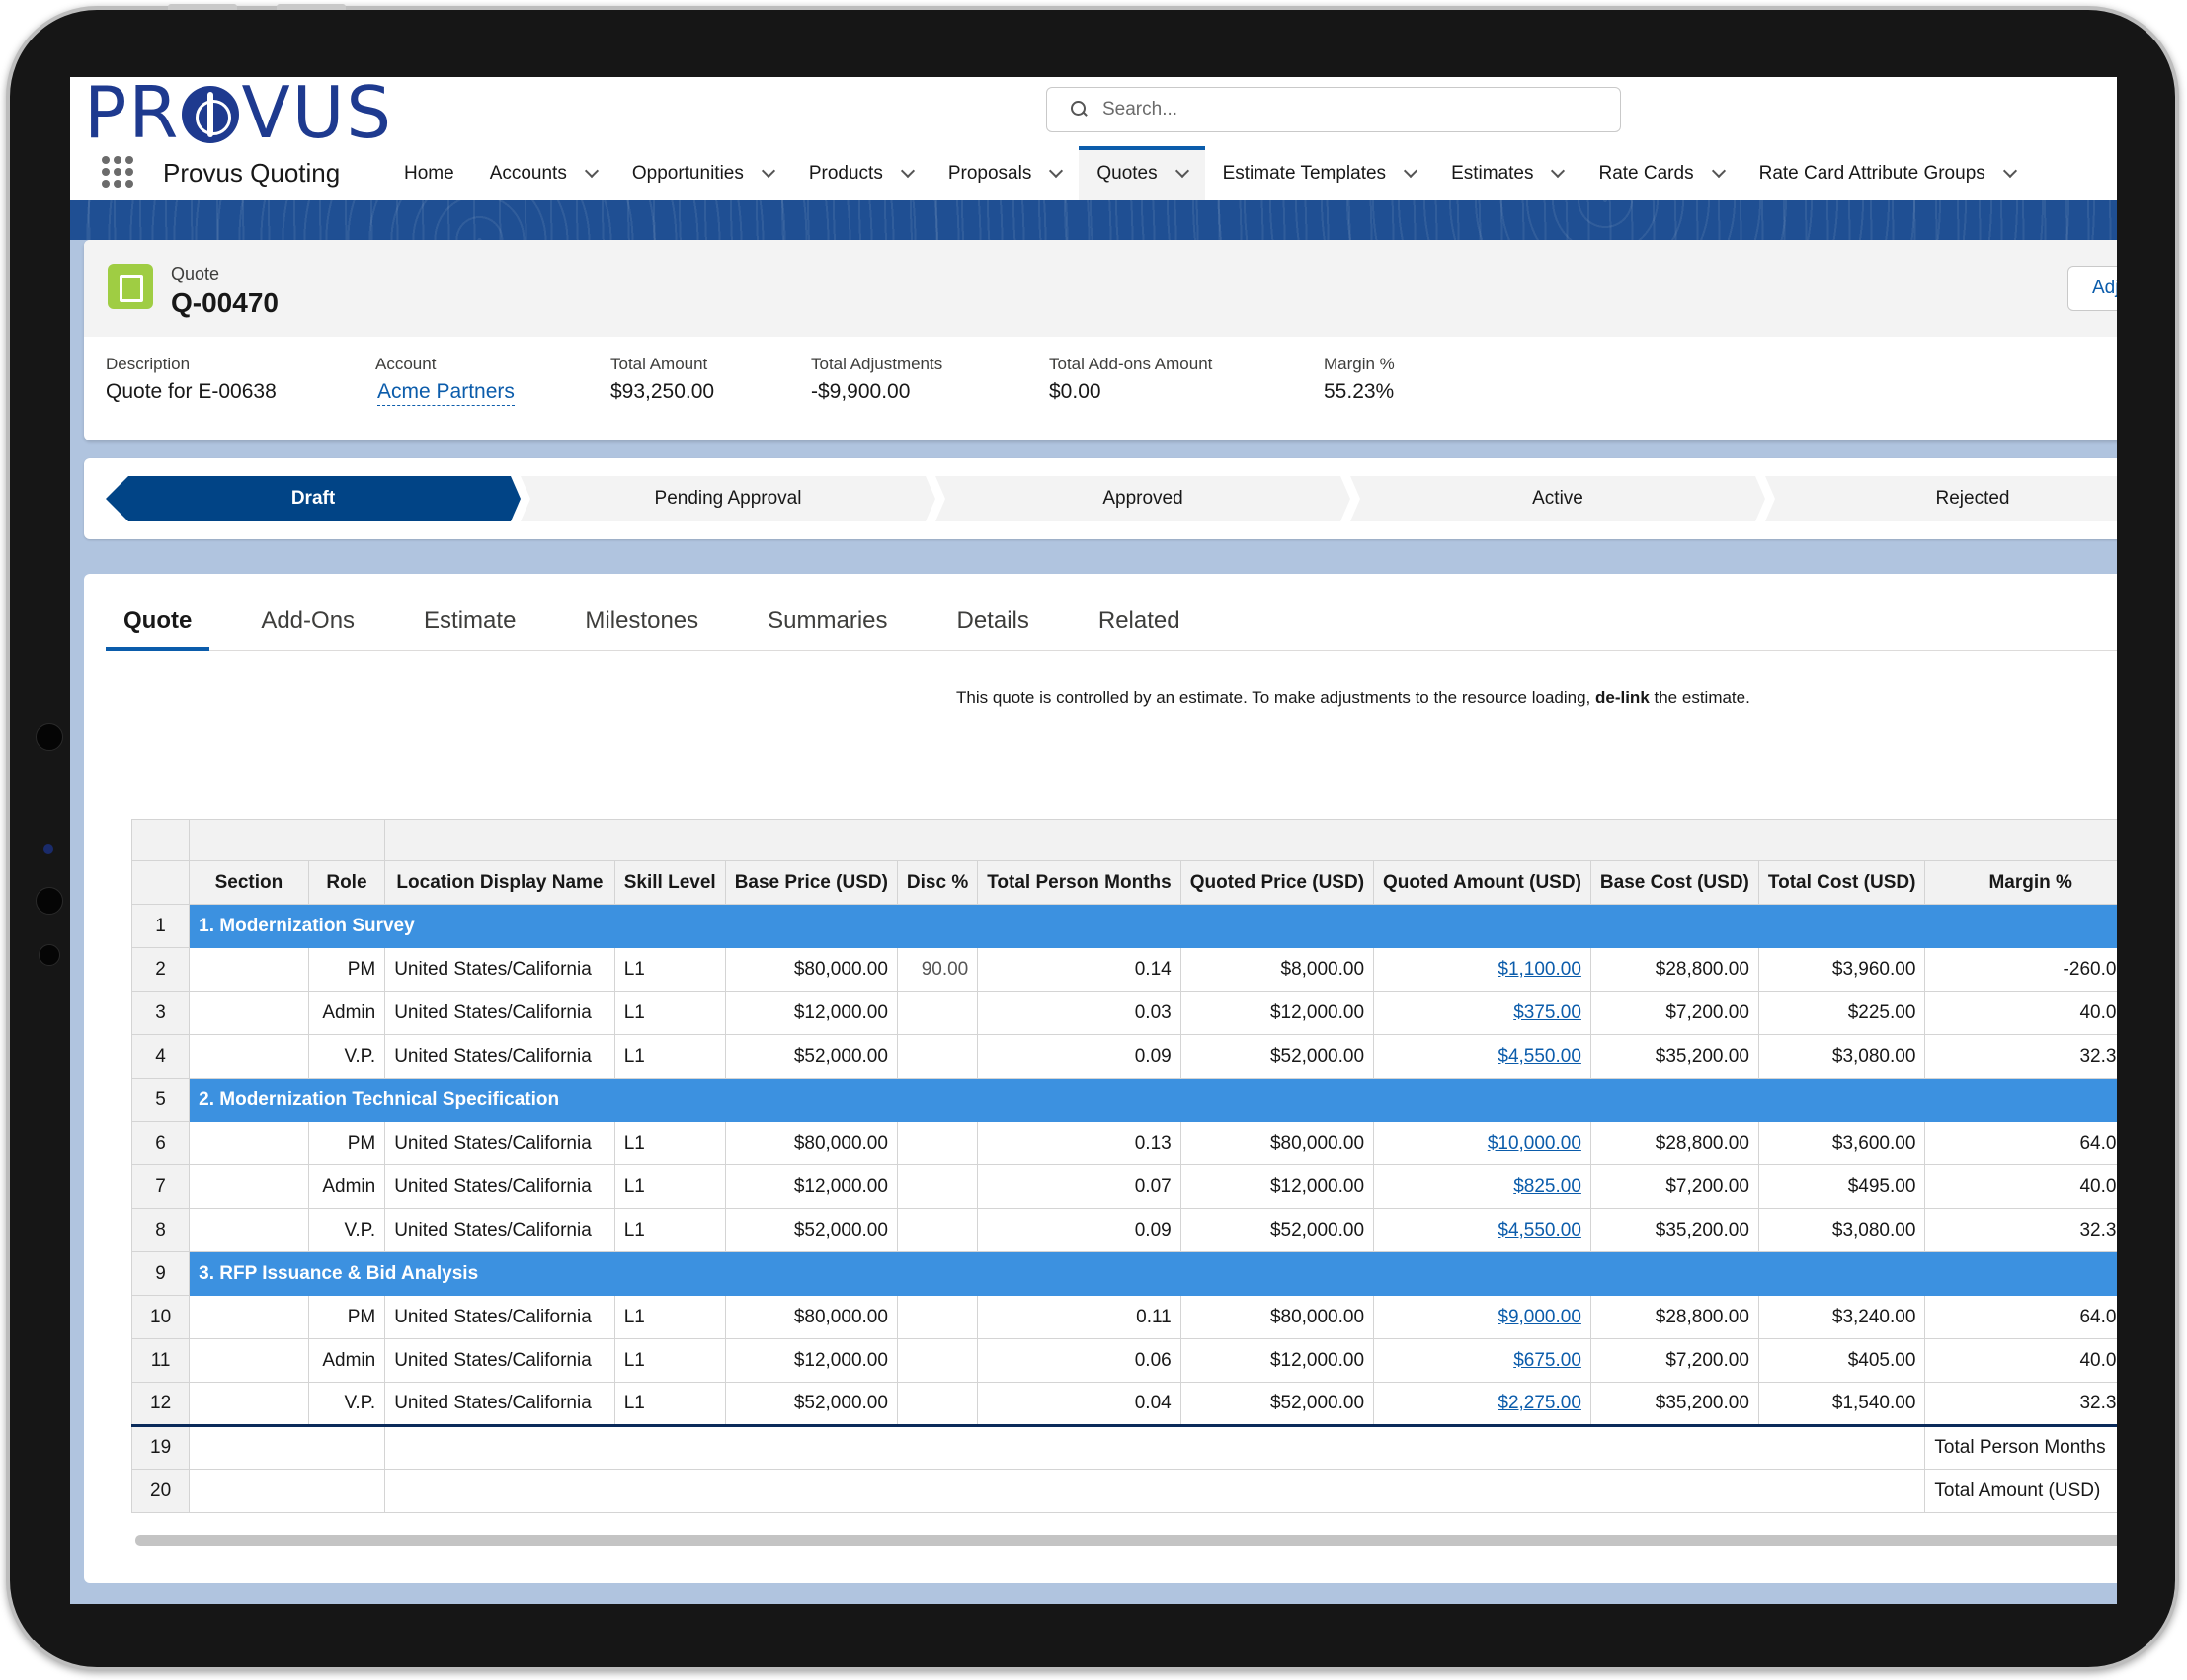  I want to click on cell-disc: 90.00, so click(937, 969).